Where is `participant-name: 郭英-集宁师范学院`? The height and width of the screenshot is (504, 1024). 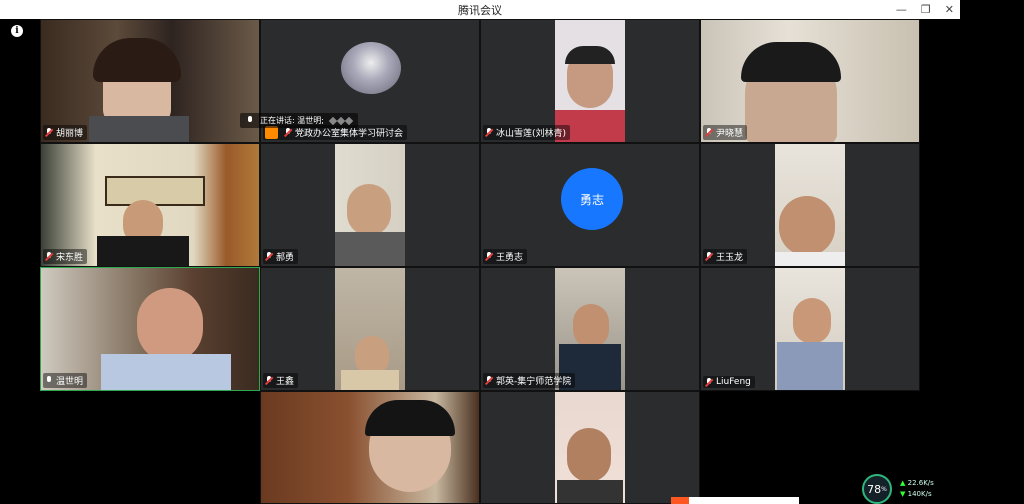 participant-name: 郭英-集宁师范学院 is located at coordinates (534, 382).